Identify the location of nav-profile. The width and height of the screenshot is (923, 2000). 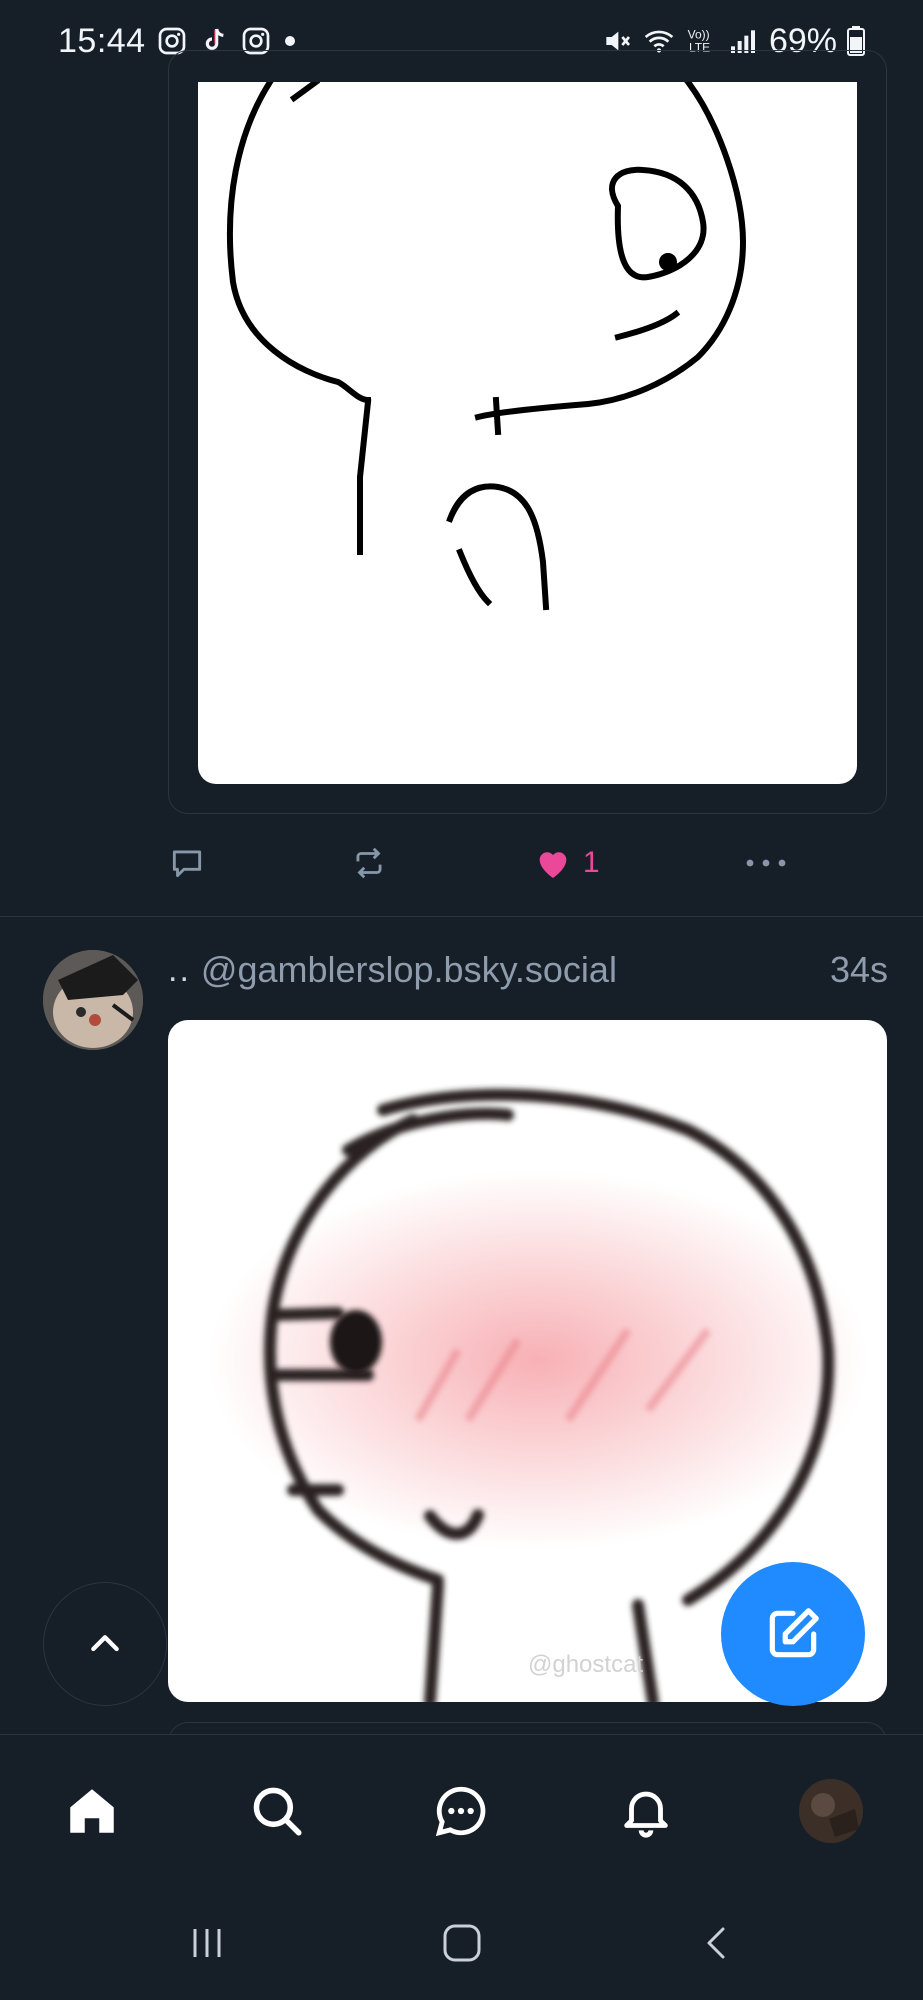
(831, 1811).